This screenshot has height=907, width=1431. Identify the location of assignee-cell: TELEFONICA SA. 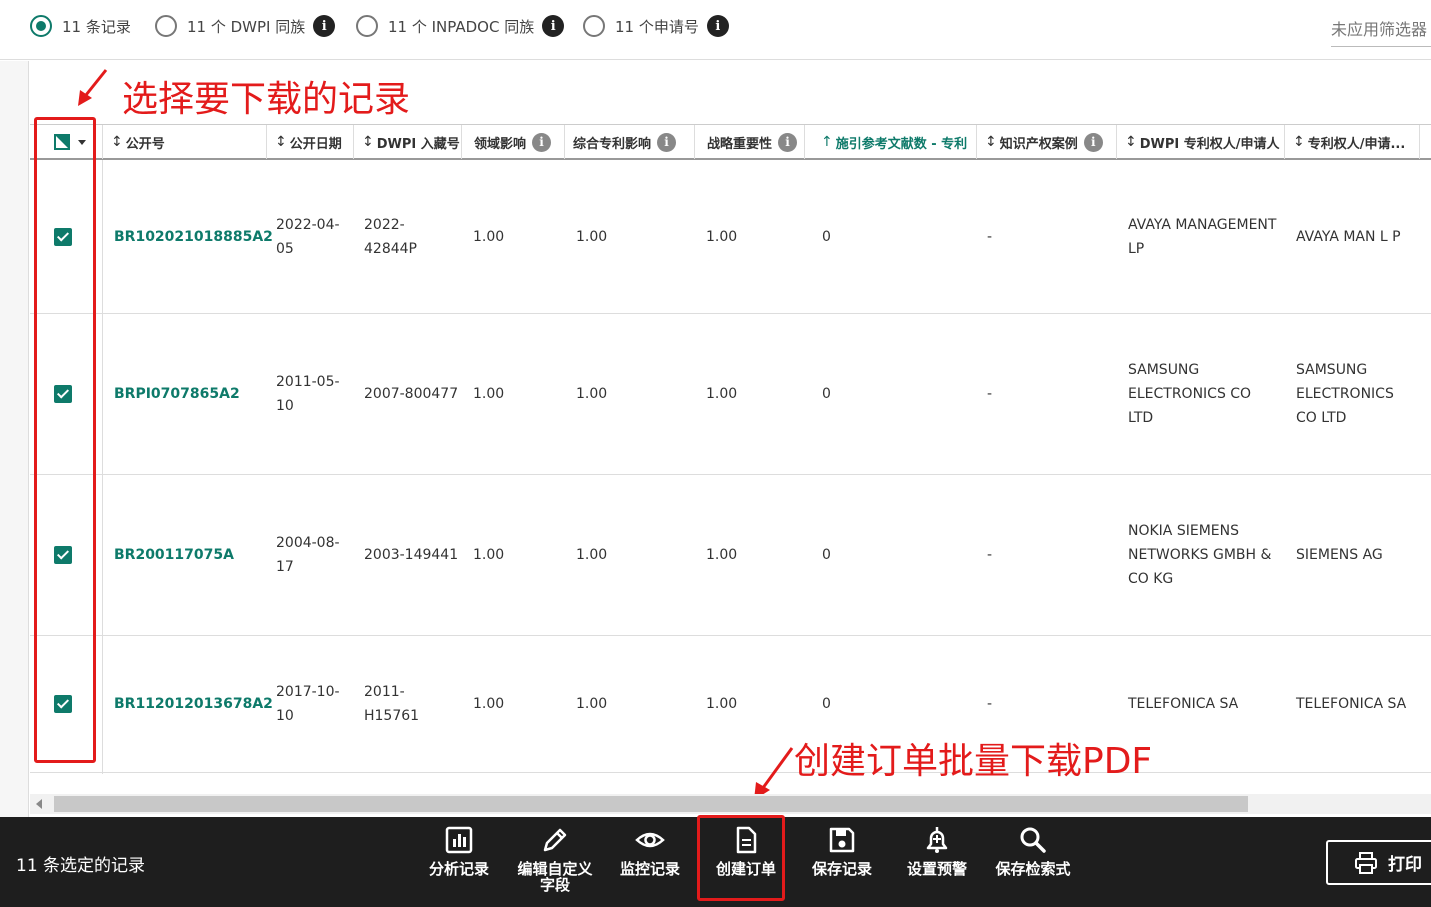
(1351, 704).